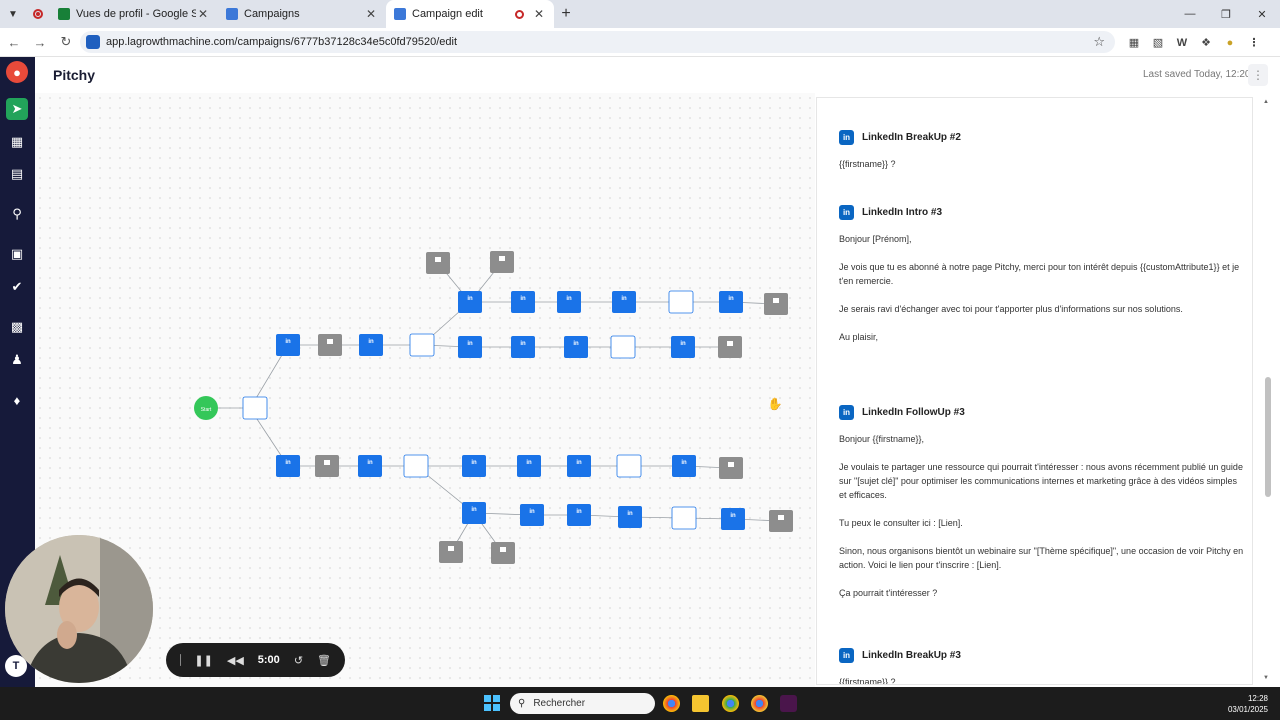  Describe the element at coordinates (902, 212) in the screenshot. I see `message-title: LinkedIn Intro #3` at that location.